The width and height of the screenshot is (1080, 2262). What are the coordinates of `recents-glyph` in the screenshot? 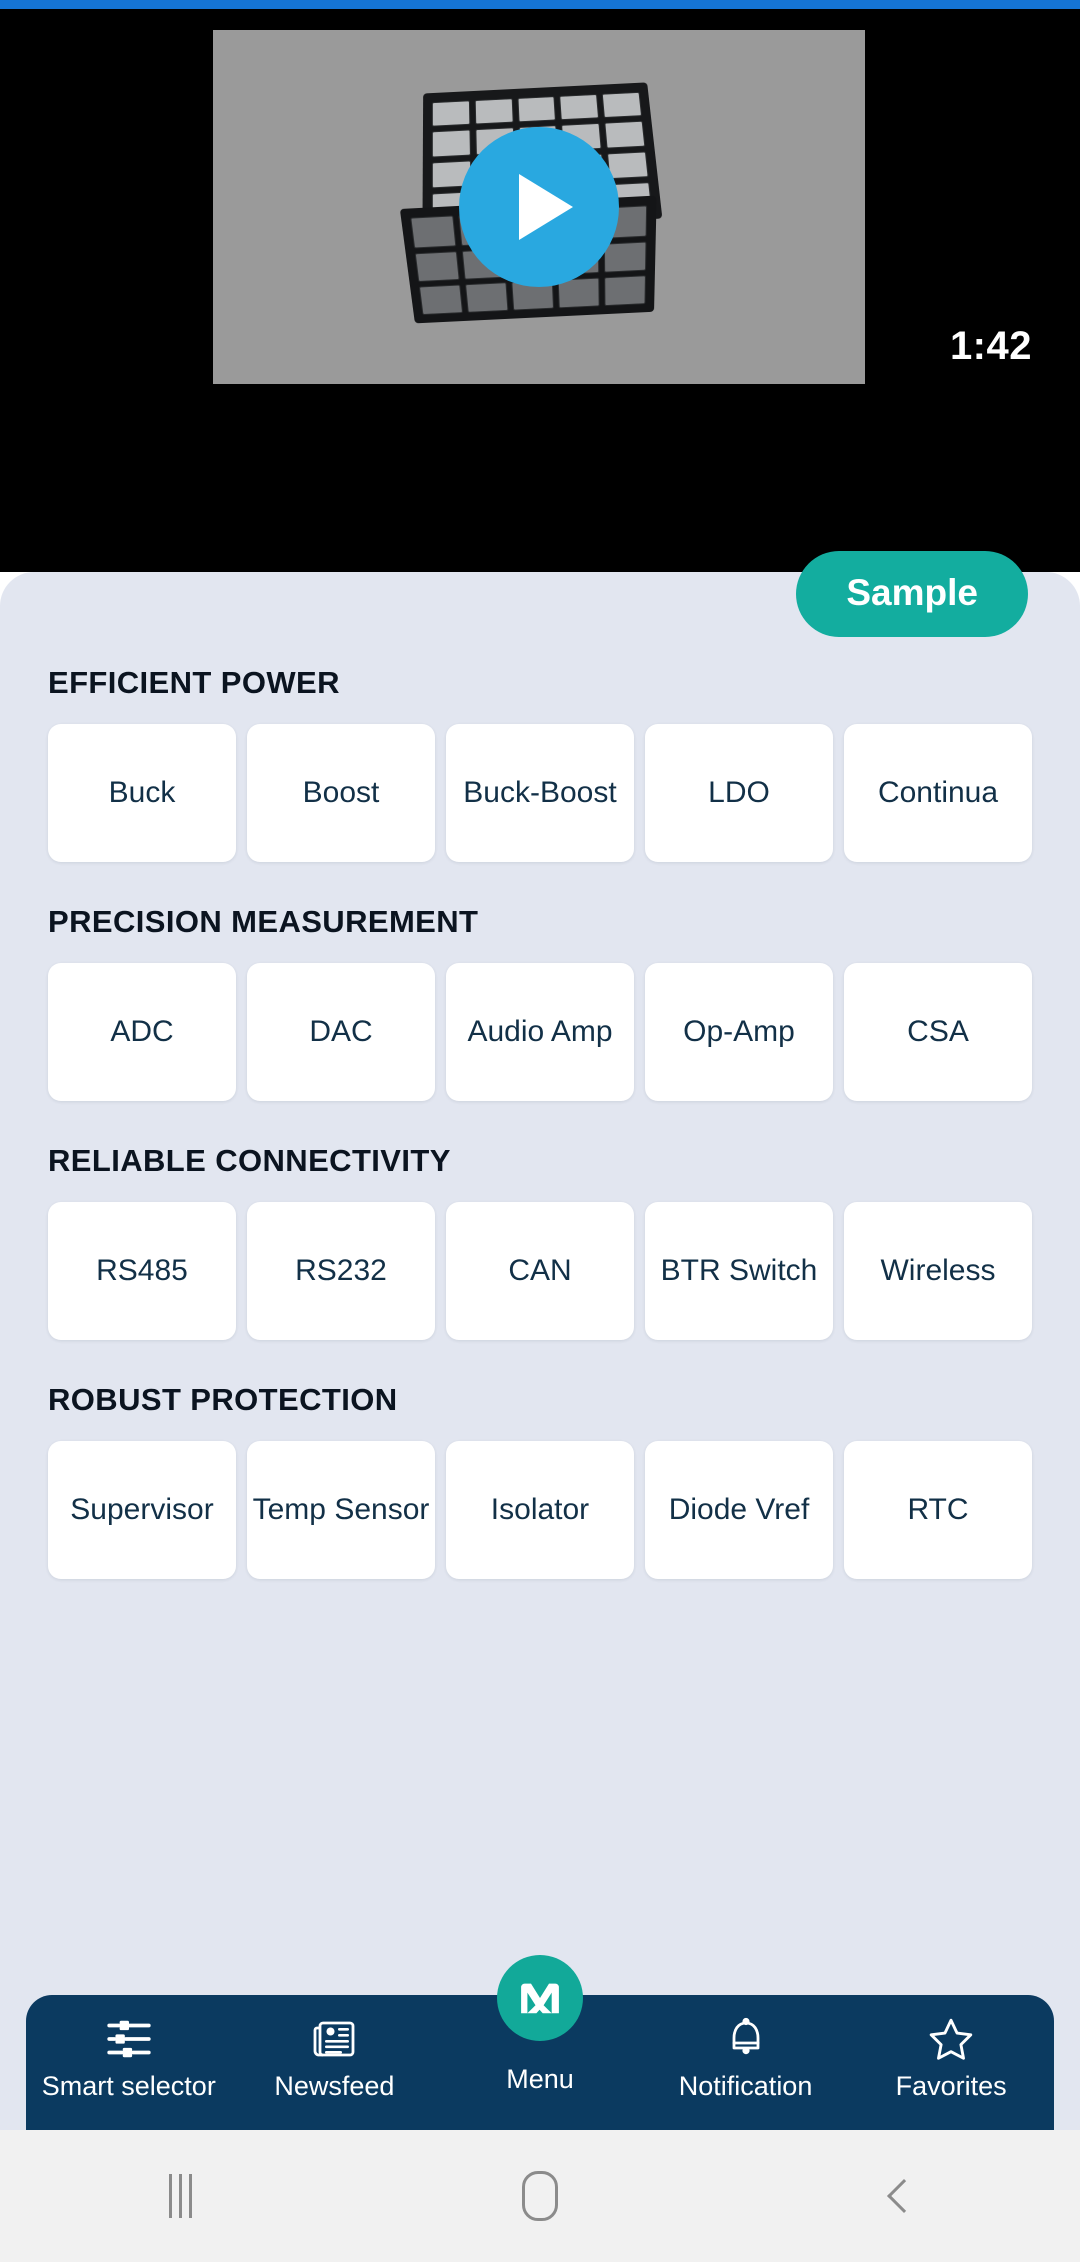 It's located at (180, 2196).